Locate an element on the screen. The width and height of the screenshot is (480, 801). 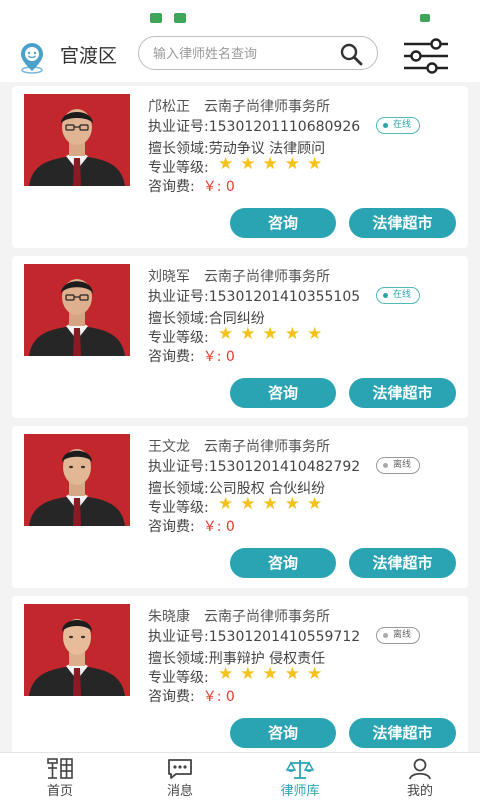
user-icon is located at coordinates (420, 769).